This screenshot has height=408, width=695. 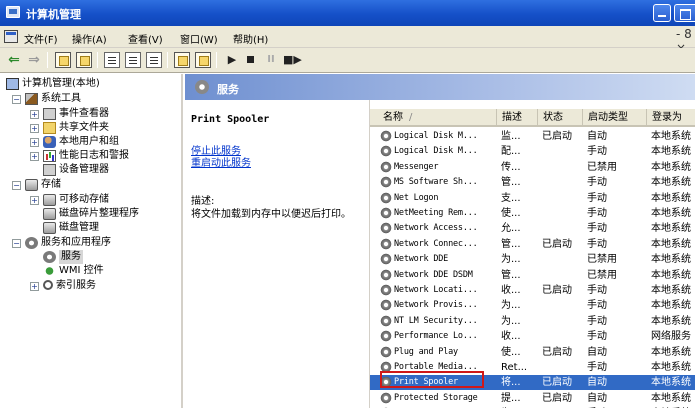 I want to click on expand-removable-storage: +, so click(x=34, y=200).